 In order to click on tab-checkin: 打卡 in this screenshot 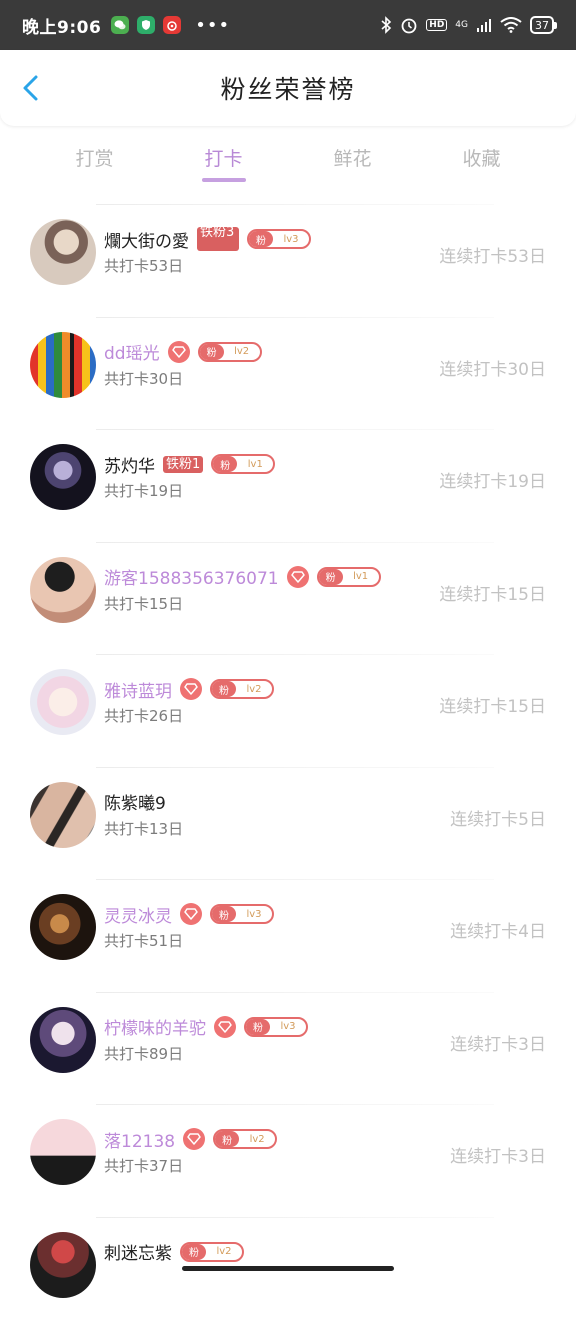, I will do `click(223, 160)`.